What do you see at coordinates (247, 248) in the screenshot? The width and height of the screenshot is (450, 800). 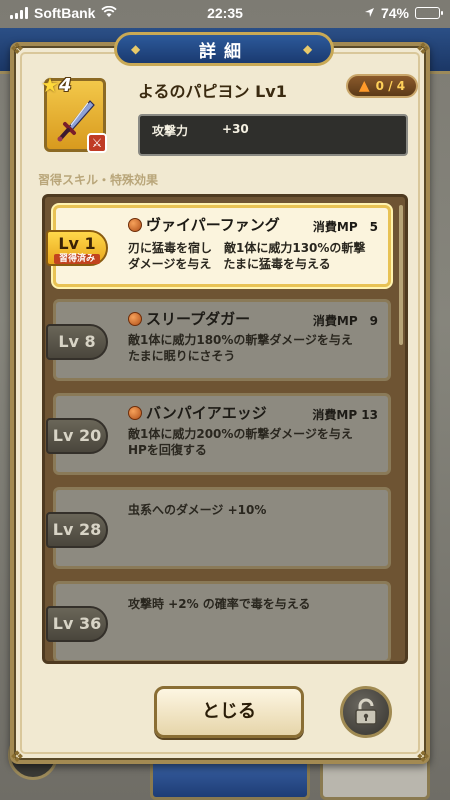 I see `skill-description-line: 刃に猛毒を宿し 敵1体に威力130%の斬撃` at bounding box center [247, 248].